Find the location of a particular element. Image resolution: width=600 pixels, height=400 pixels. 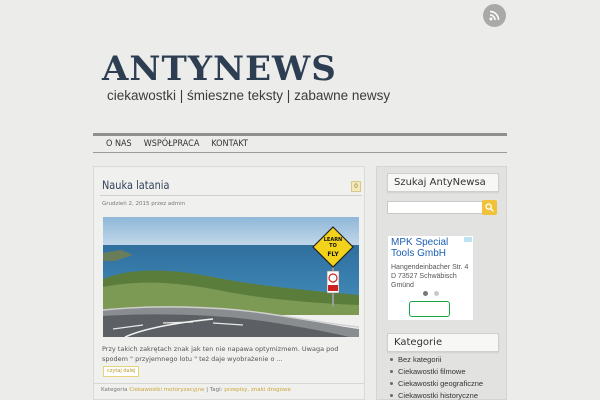

read-more-button: czytaj dalej is located at coordinates (121, 371).